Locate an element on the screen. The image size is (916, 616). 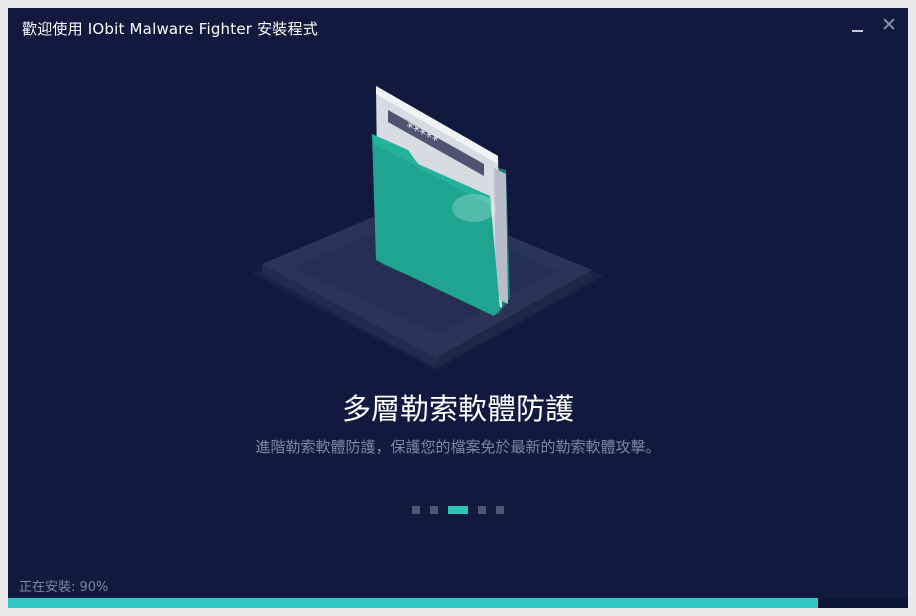
install-status: 正在安裝: 90% is located at coordinates (64, 587).